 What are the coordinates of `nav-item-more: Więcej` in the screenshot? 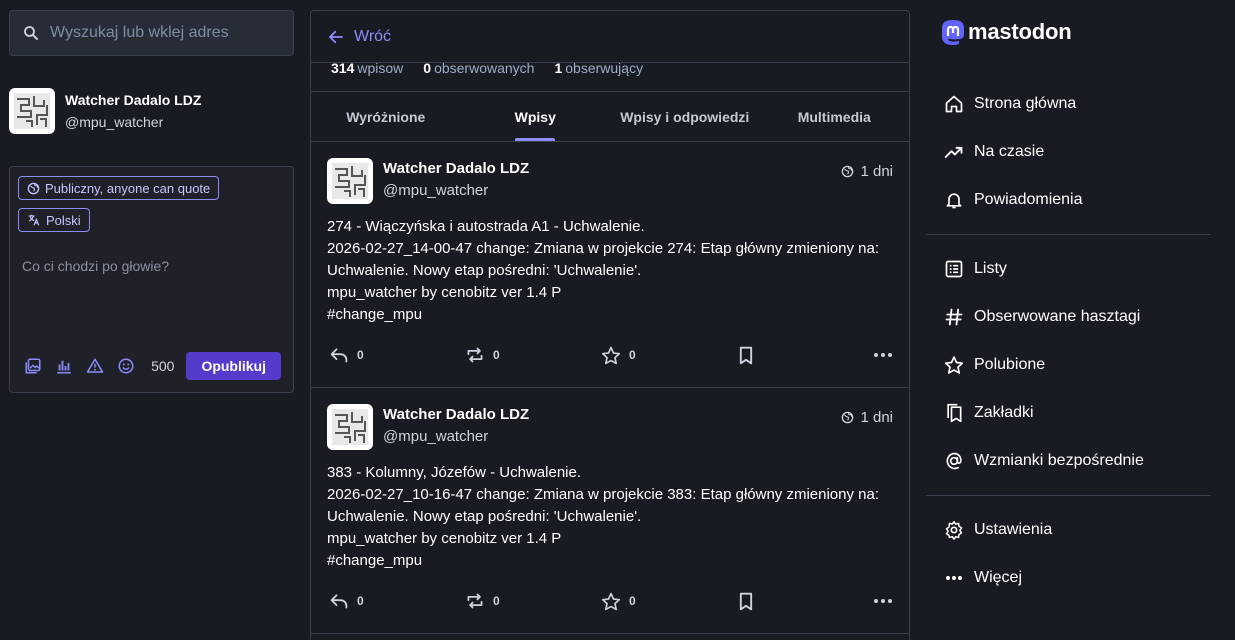 It's located at (1068, 578).